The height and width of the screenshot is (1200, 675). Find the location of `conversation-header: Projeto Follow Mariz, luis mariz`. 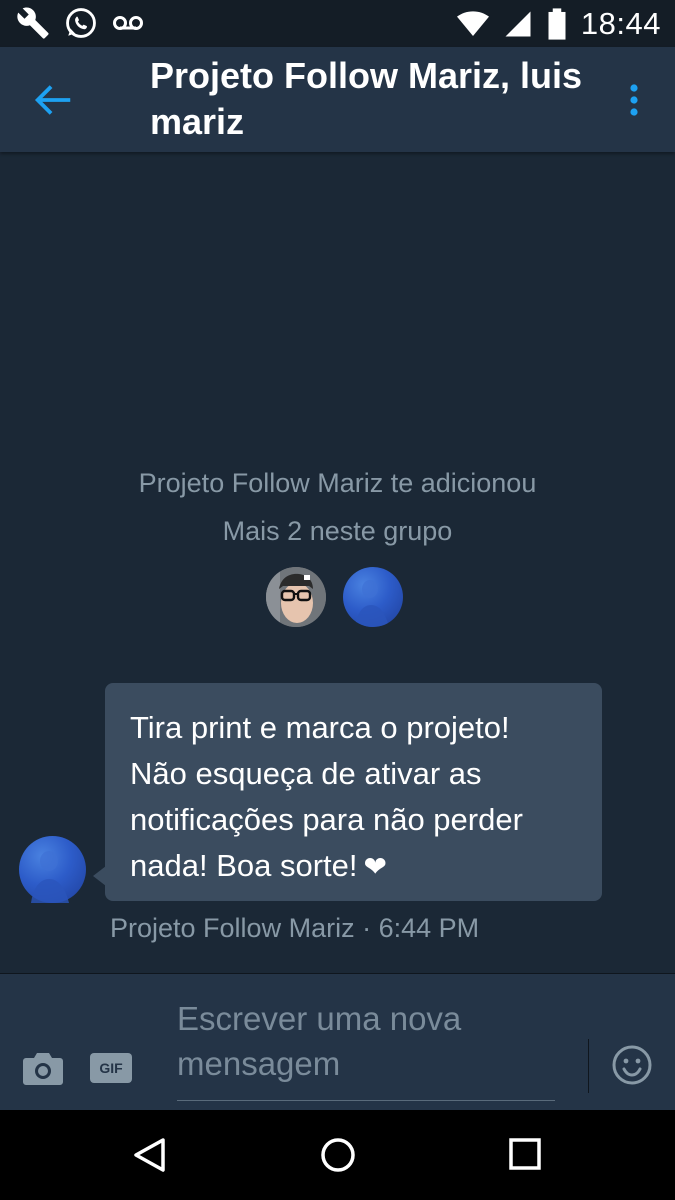

conversation-header: Projeto Follow Mariz, luis mariz is located at coordinates (337, 99).